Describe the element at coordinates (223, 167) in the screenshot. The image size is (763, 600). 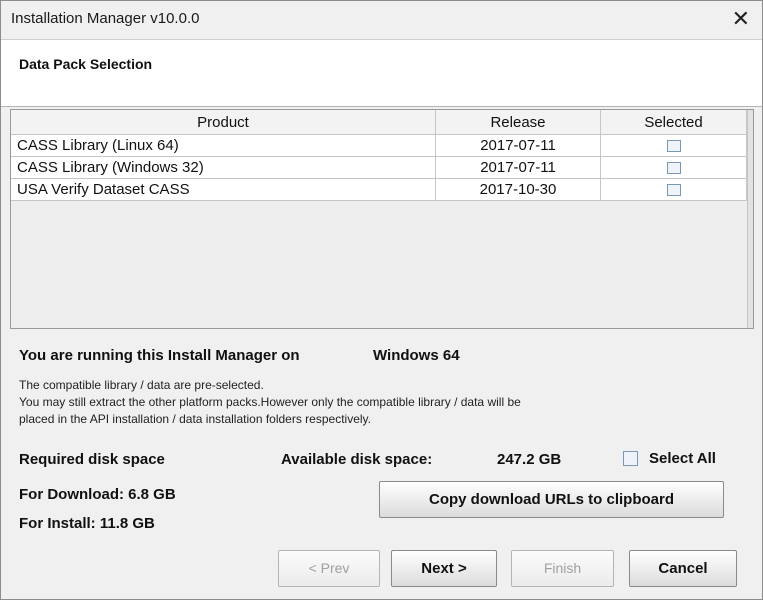
I see `product-cell: CASS Library (Windows 32)` at that location.